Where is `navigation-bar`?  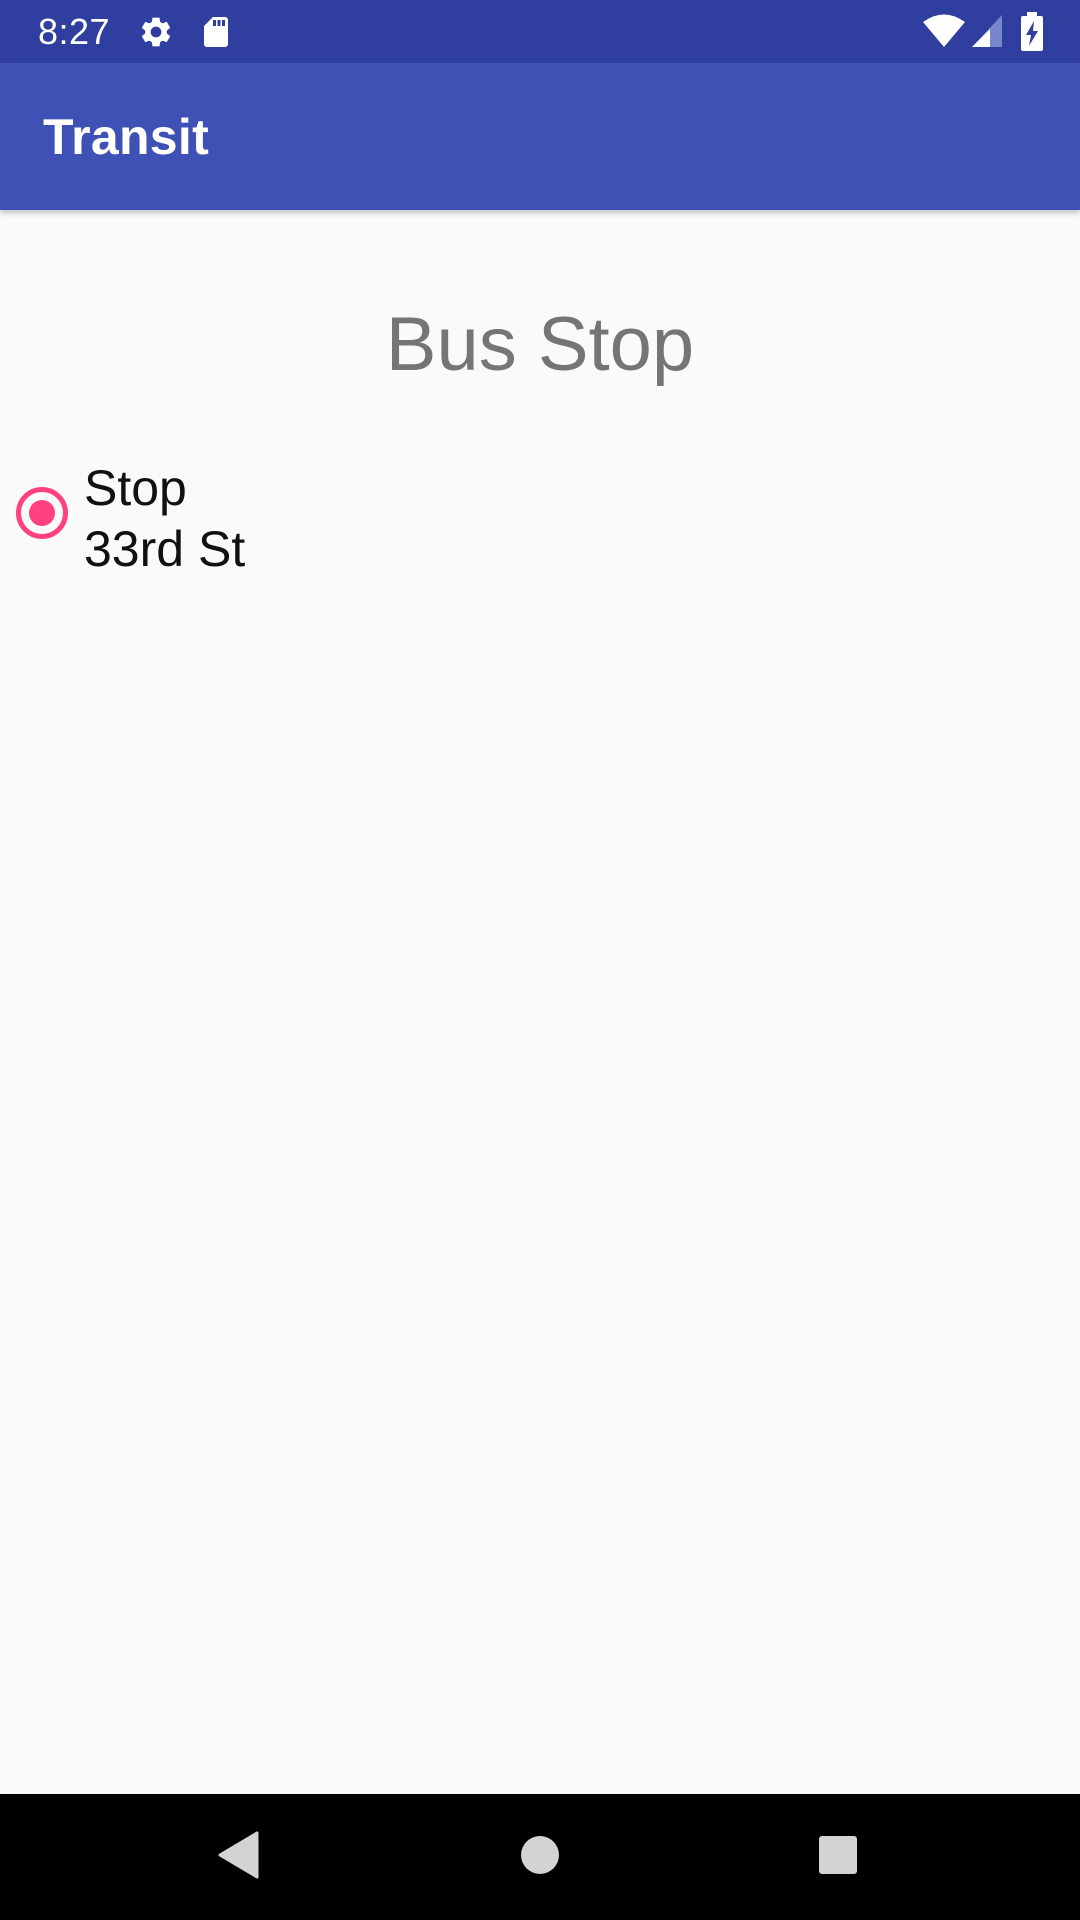 navigation-bar is located at coordinates (540, 1857).